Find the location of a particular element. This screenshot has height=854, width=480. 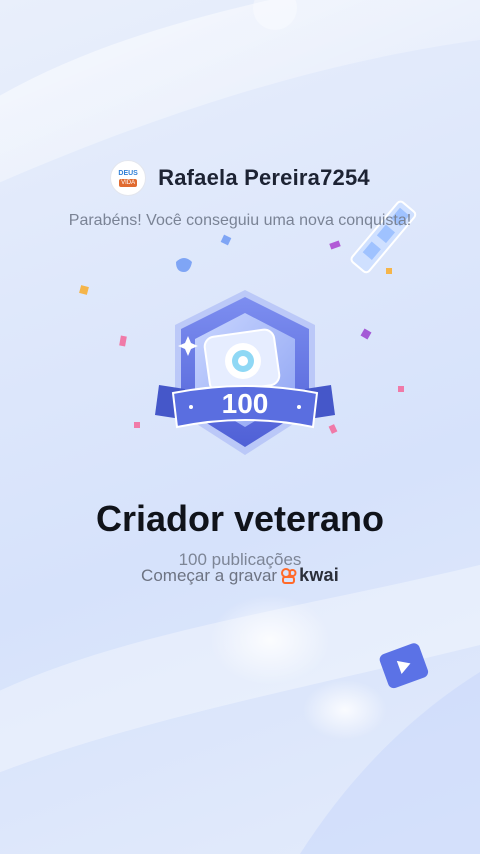

avatar-text-top: DEUS is located at coordinates (128, 173).